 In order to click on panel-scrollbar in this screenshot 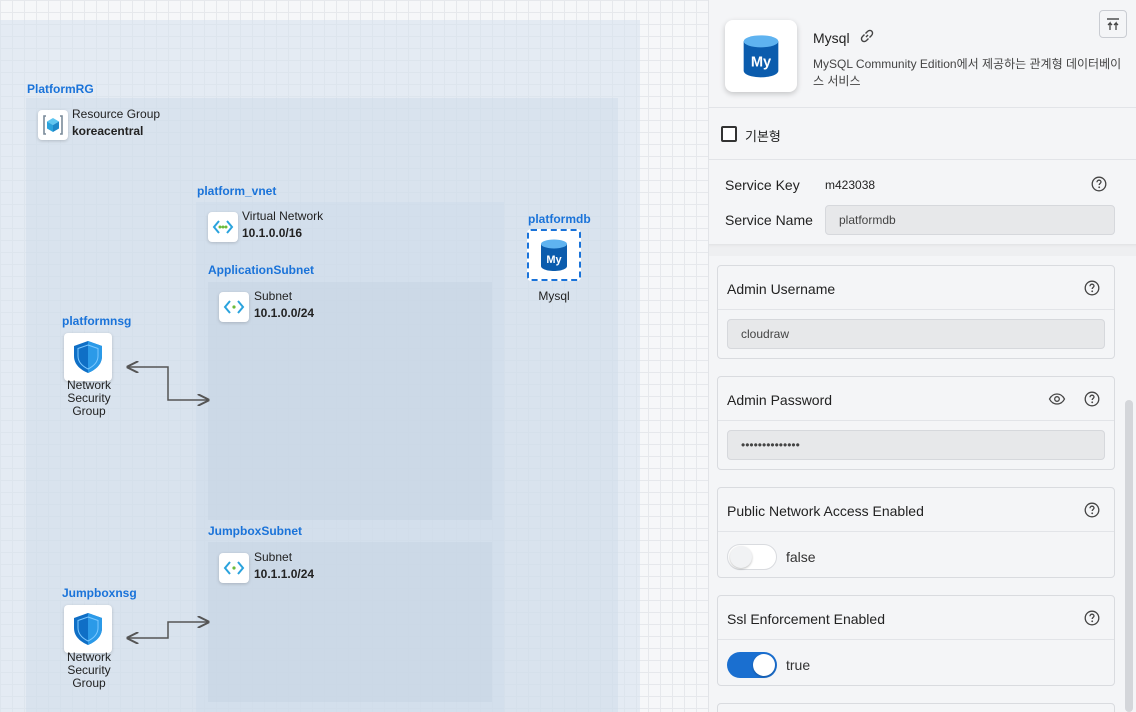, I will do `click(1129, 556)`.